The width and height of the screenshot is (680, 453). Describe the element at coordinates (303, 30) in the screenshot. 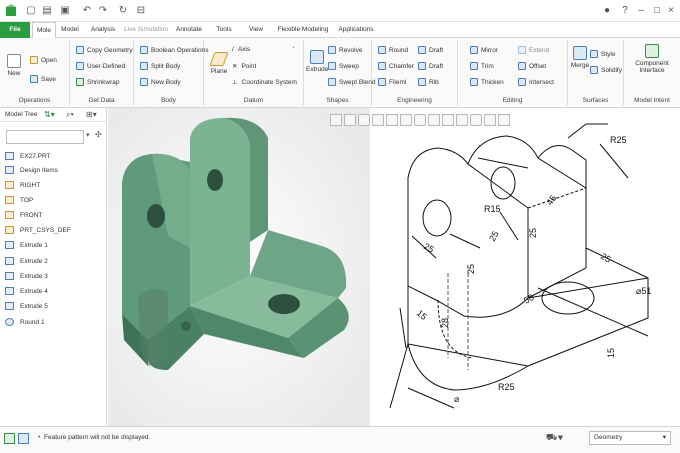

I see `tab-flexible-modeling: Flexible Modeling` at that location.